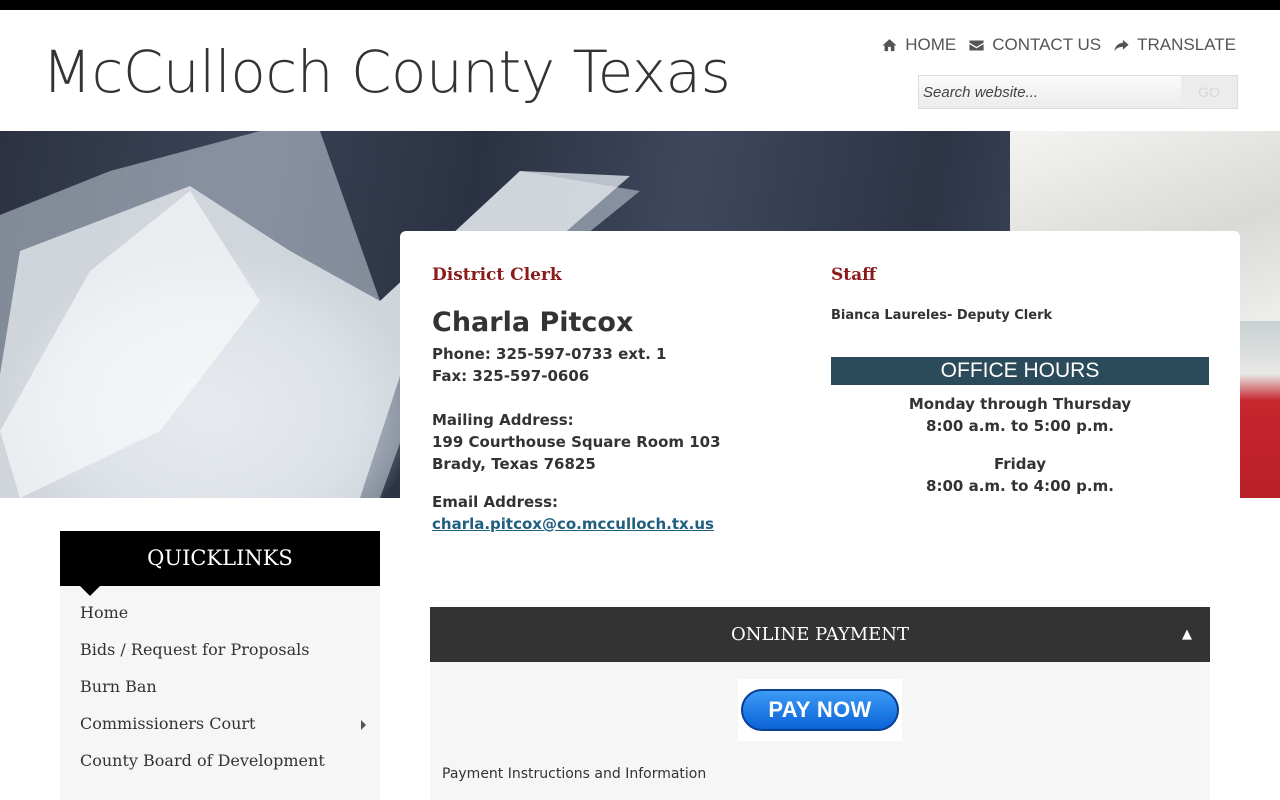 Image resolution: width=1280 pixels, height=800 pixels. What do you see at coordinates (220, 563) in the screenshot?
I see `quicklinks-title: QUICKLINKS` at bounding box center [220, 563].